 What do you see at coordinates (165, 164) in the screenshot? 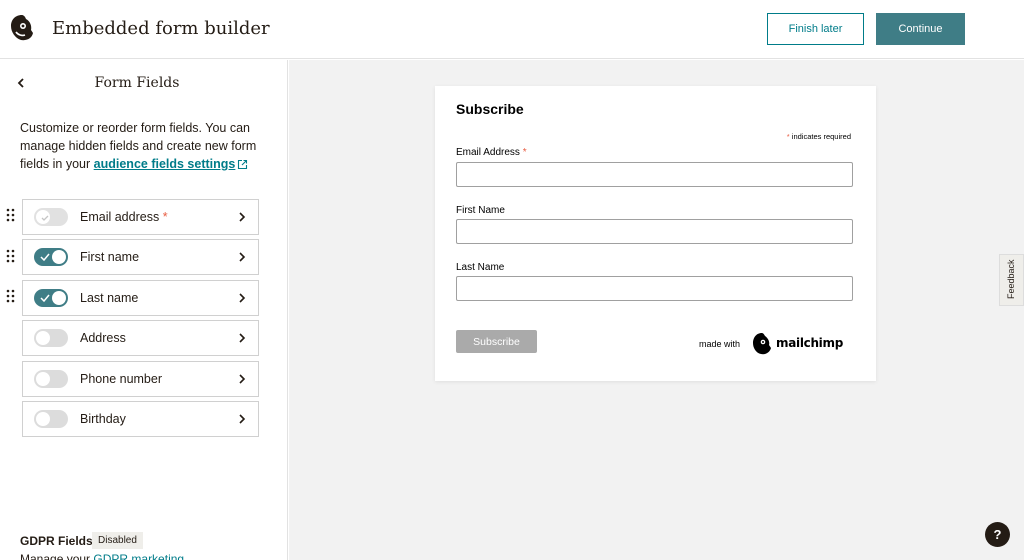
I see `audience-fields-settings-link: audience fields settings` at bounding box center [165, 164].